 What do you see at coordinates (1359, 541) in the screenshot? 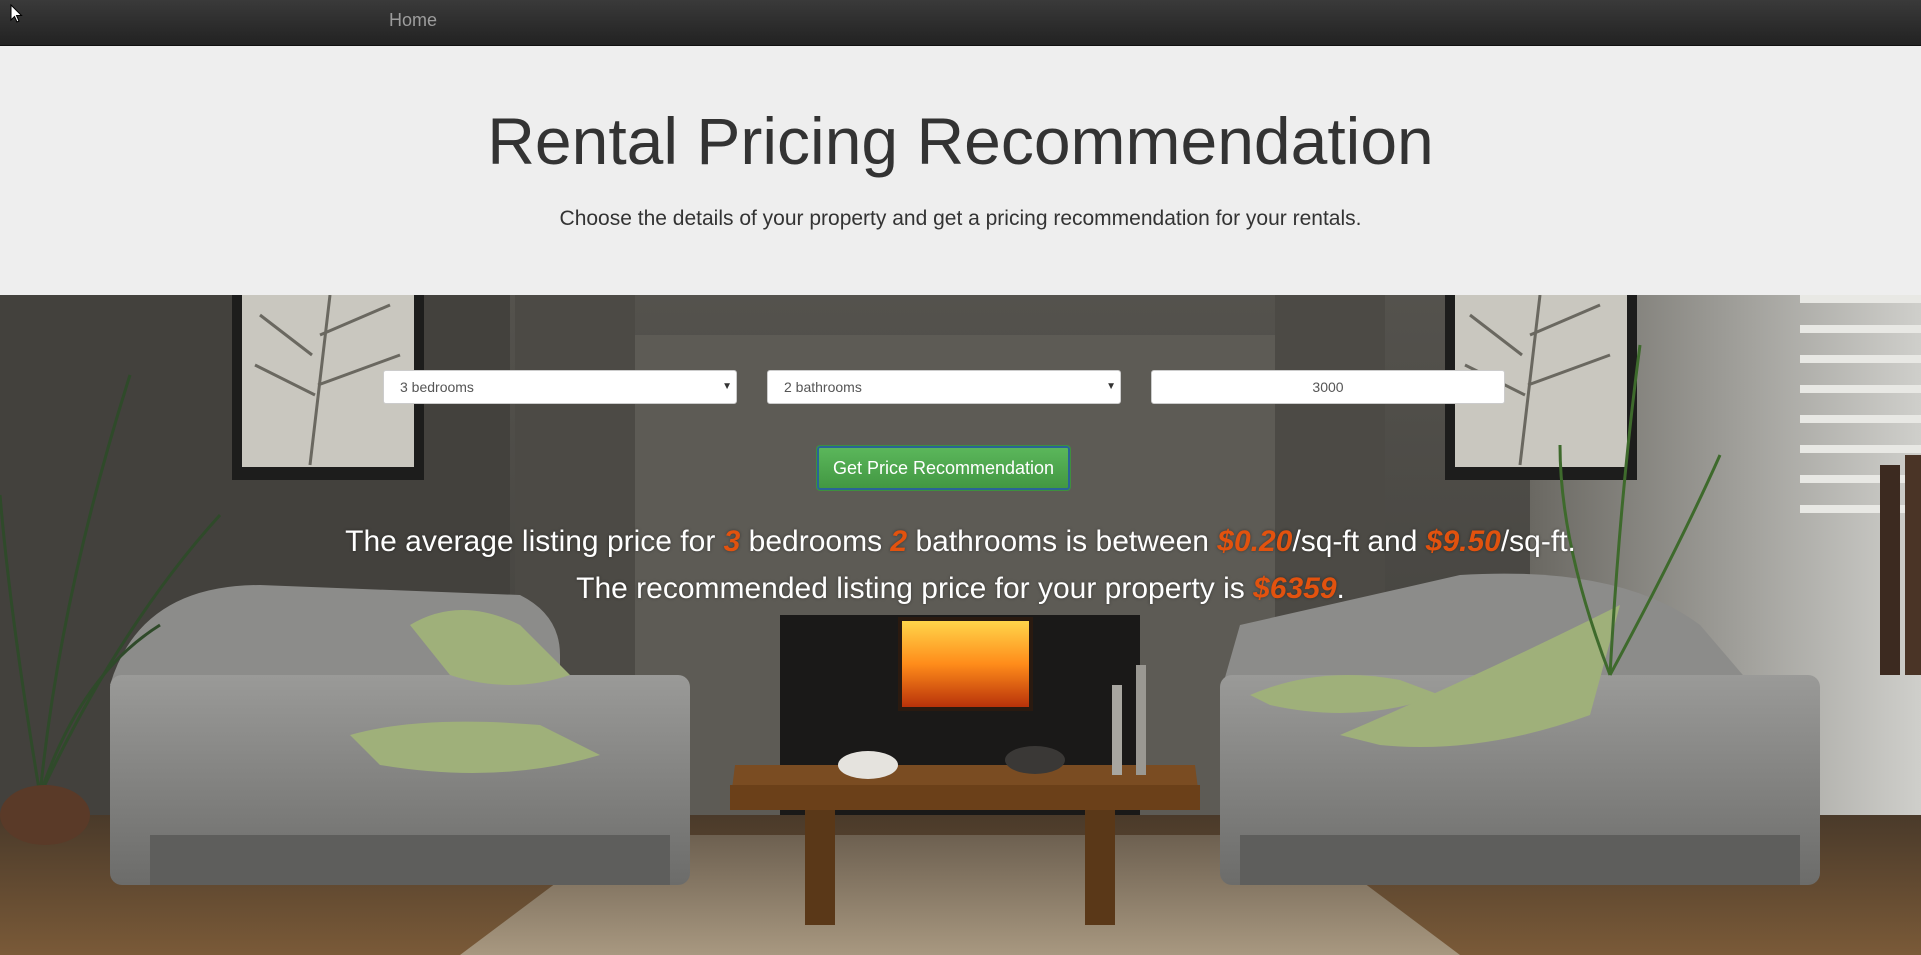
I see `result-text: /sq-ft and` at bounding box center [1359, 541].